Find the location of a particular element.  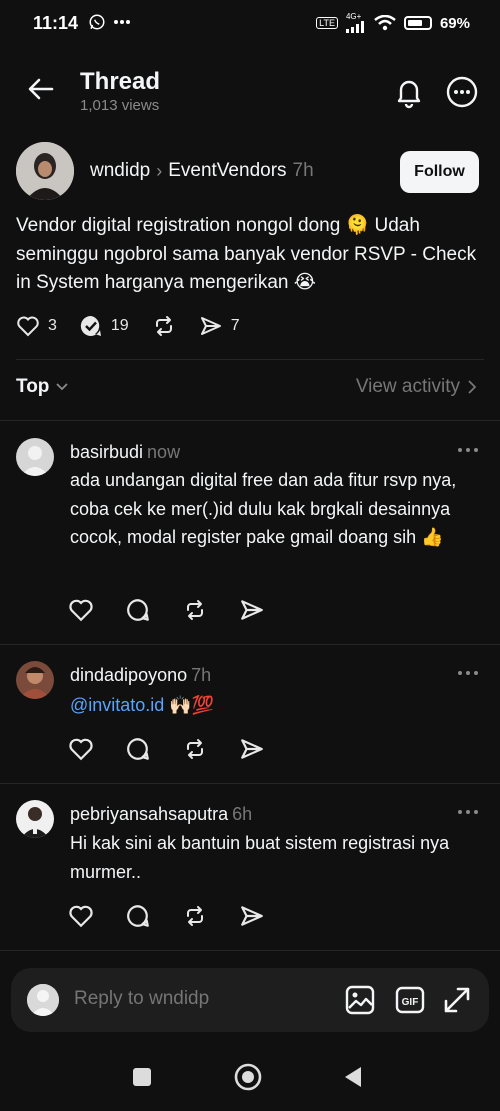

network-type: 4G+ is located at coordinates (353, 16).